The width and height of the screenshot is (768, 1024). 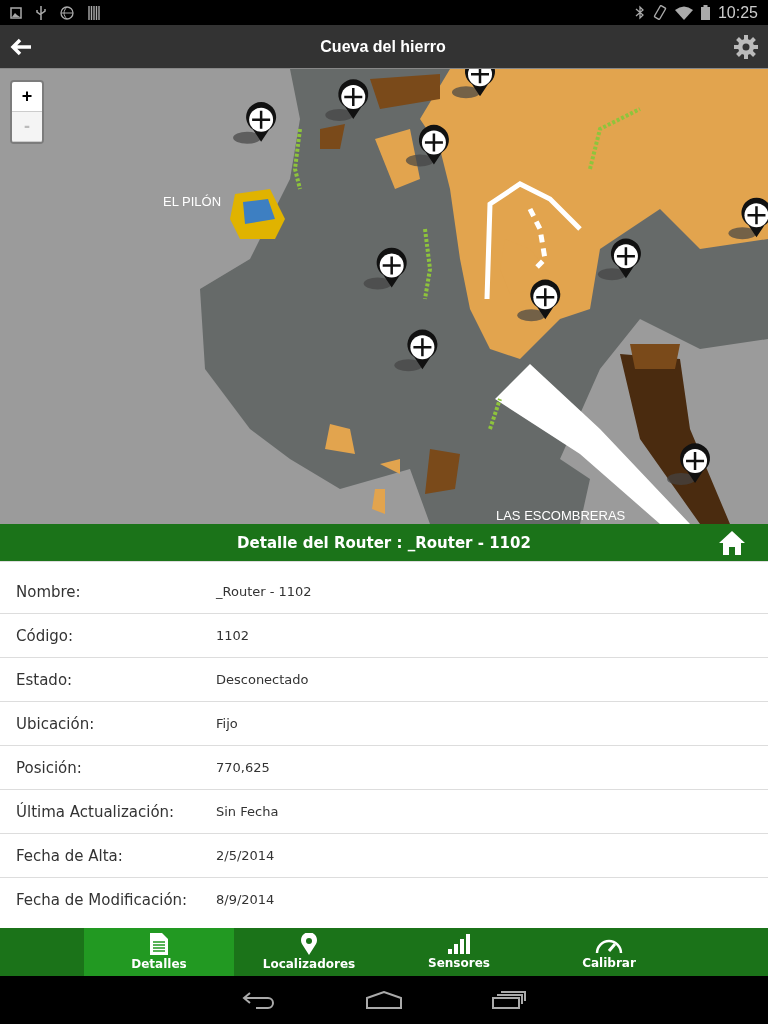 What do you see at coordinates (70, 855) in the screenshot?
I see `field-label: Fecha de Alta:` at bounding box center [70, 855].